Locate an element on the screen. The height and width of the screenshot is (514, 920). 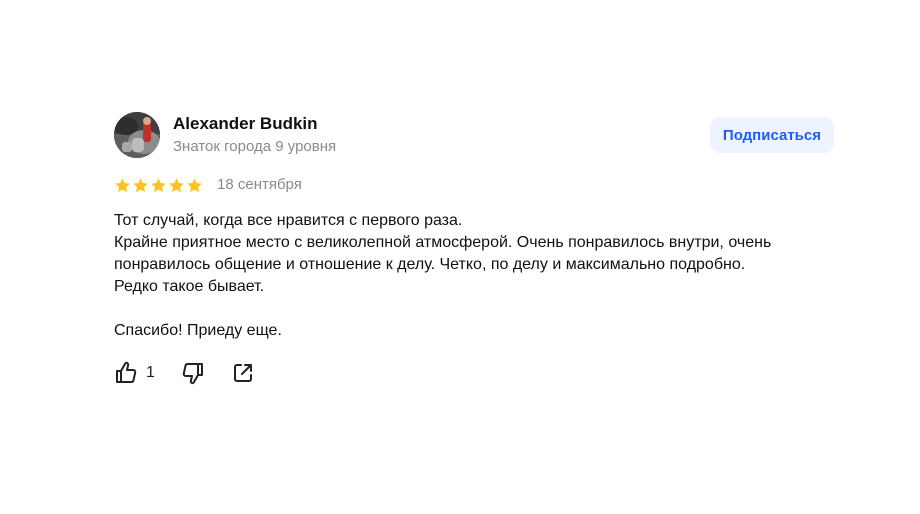
review-meta: 18 сентября is located at coordinates (474, 185).